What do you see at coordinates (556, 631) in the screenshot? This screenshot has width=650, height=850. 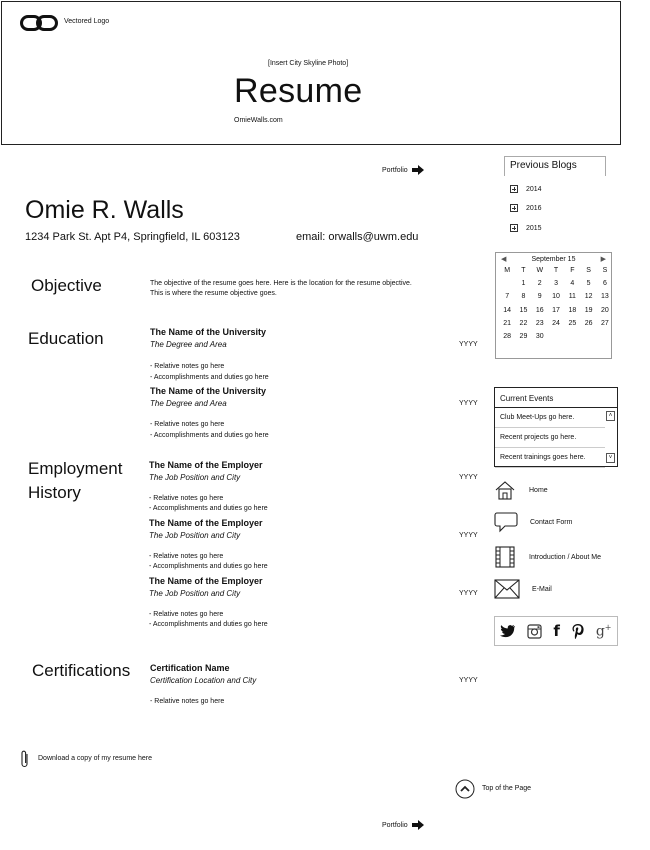 I see `facebook-icon: f` at bounding box center [556, 631].